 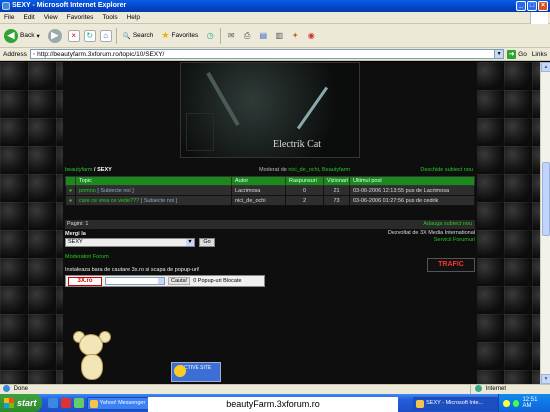 What do you see at coordinates (273, 170) in the screenshot?
I see `moderated-label: Moderat de` at bounding box center [273, 170].